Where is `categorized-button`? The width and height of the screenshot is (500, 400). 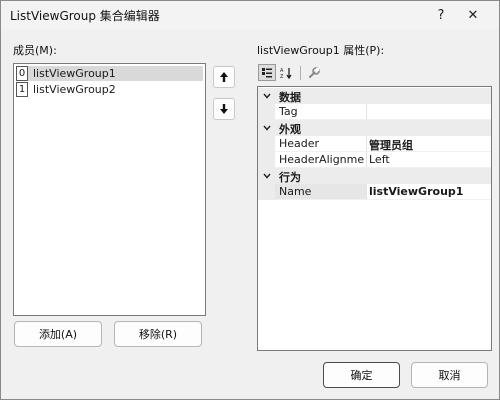
categorized-button is located at coordinates (267, 72).